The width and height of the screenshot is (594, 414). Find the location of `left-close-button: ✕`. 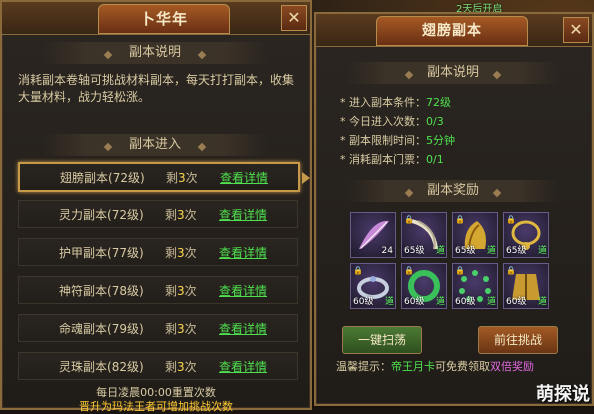

left-close-button: ✕ is located at coordinates (294, 18).